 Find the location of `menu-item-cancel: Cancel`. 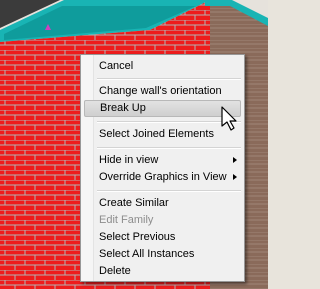

menu-item-cancel: Cancel is located at coordinates (162, 66).